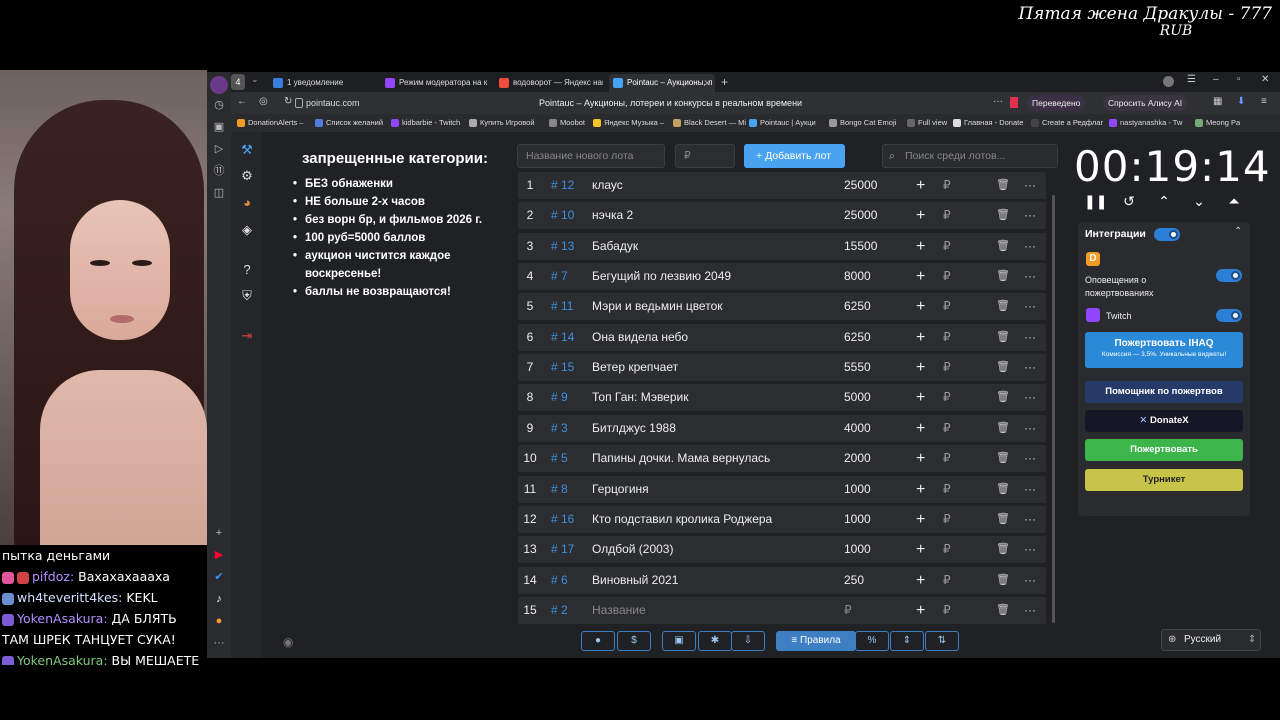  Describe the element at coordinates (857, 428) in the screenshot. I see `lot-amount: 4000` at that location.